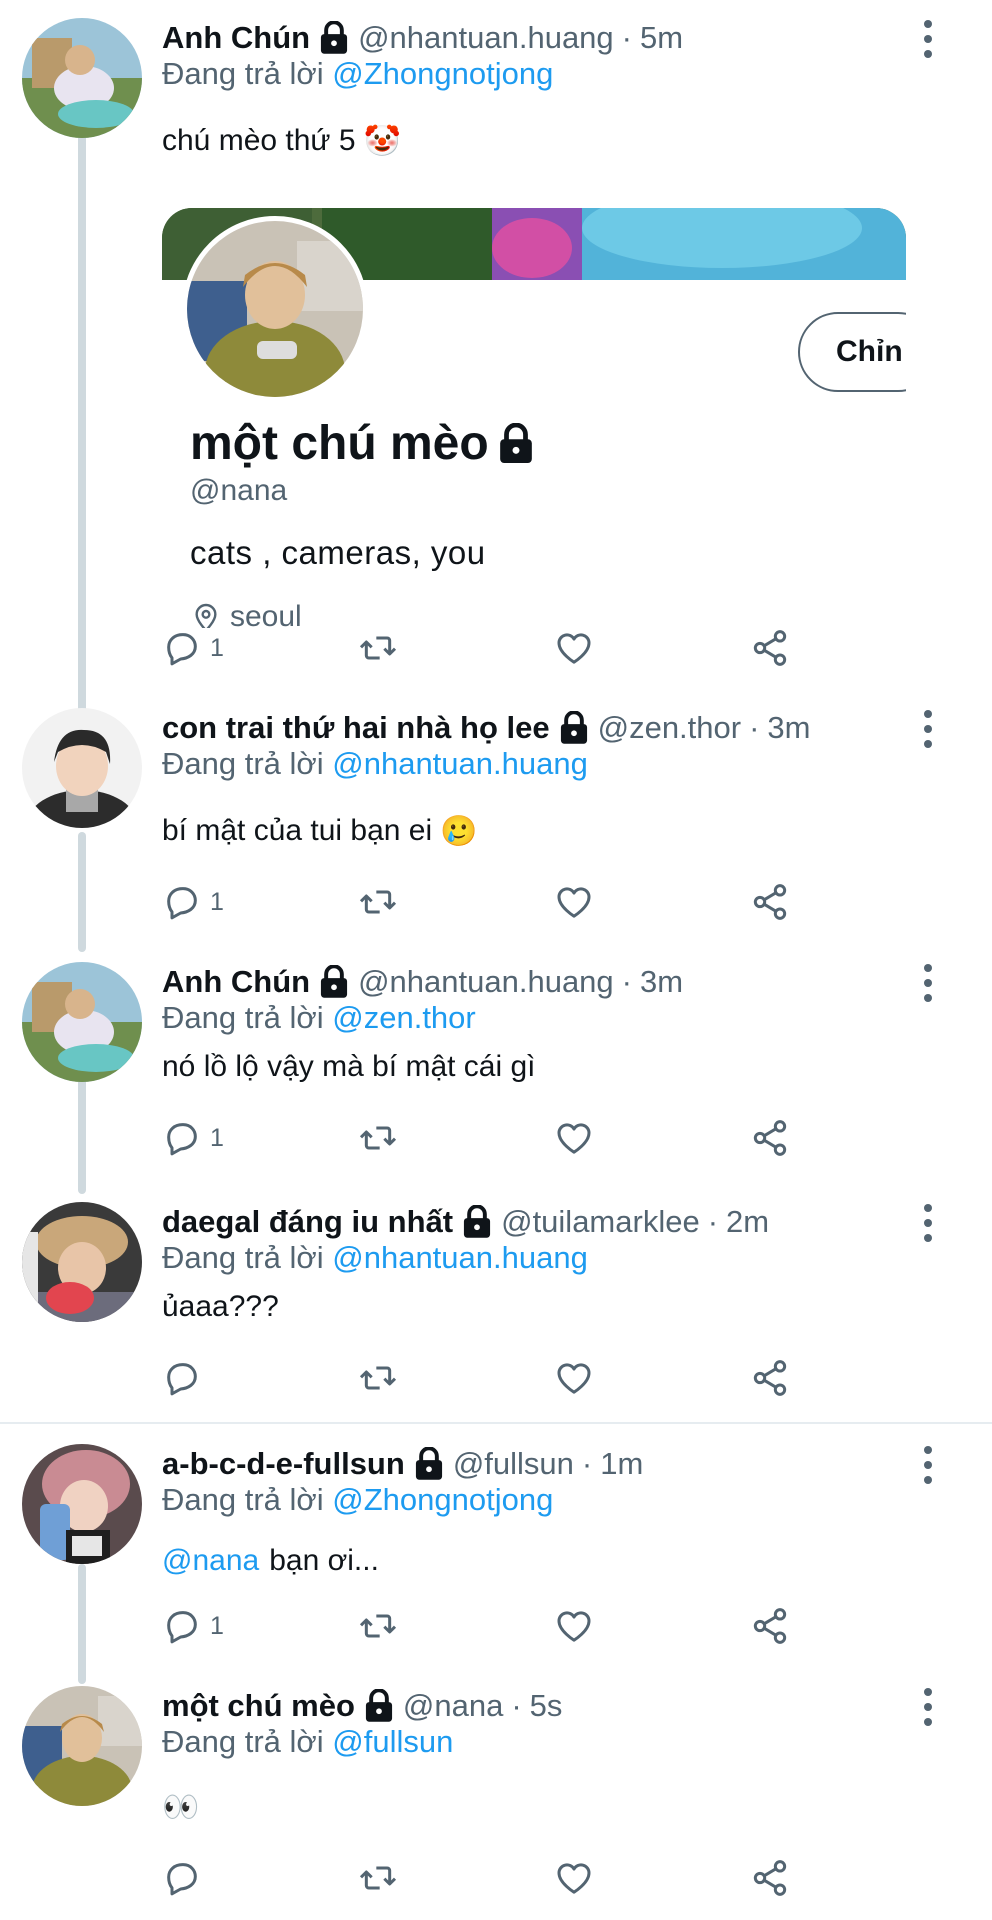 The image size is (992, 1920). I want to click on tweet-actions, so click(482, 1378).